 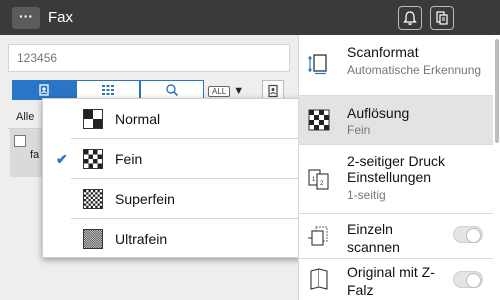 I want to click on filter-label: Alle, so click(x=25, y=117).